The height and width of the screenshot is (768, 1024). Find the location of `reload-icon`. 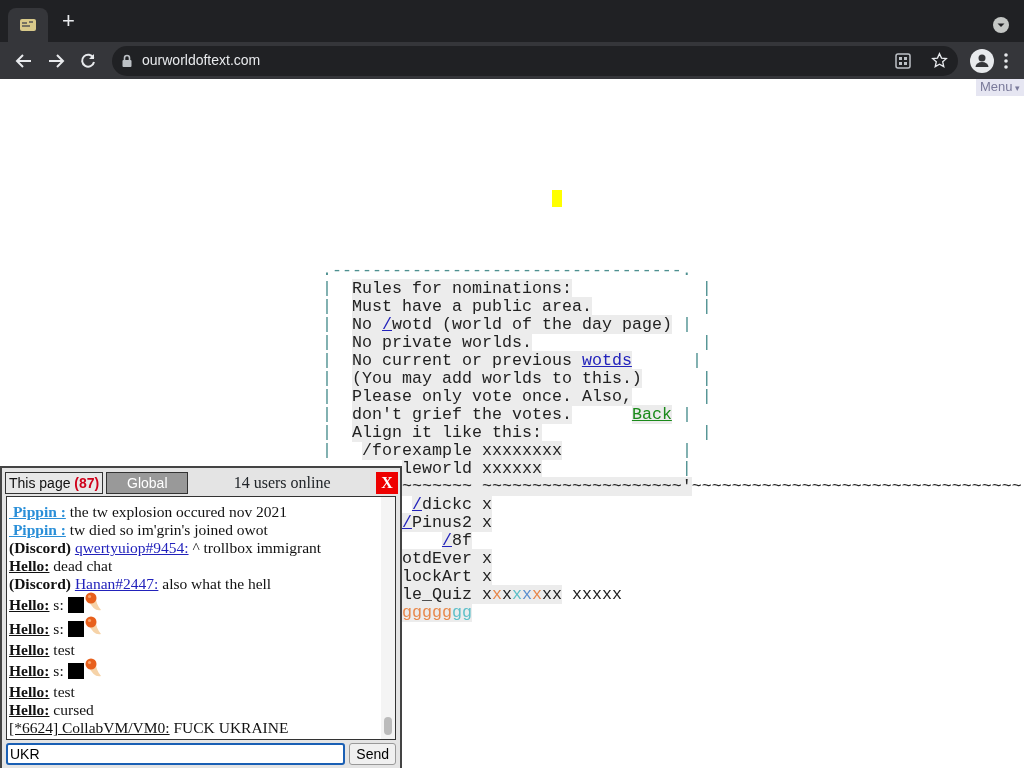

reload-icon is located at coordinates (88, 60).